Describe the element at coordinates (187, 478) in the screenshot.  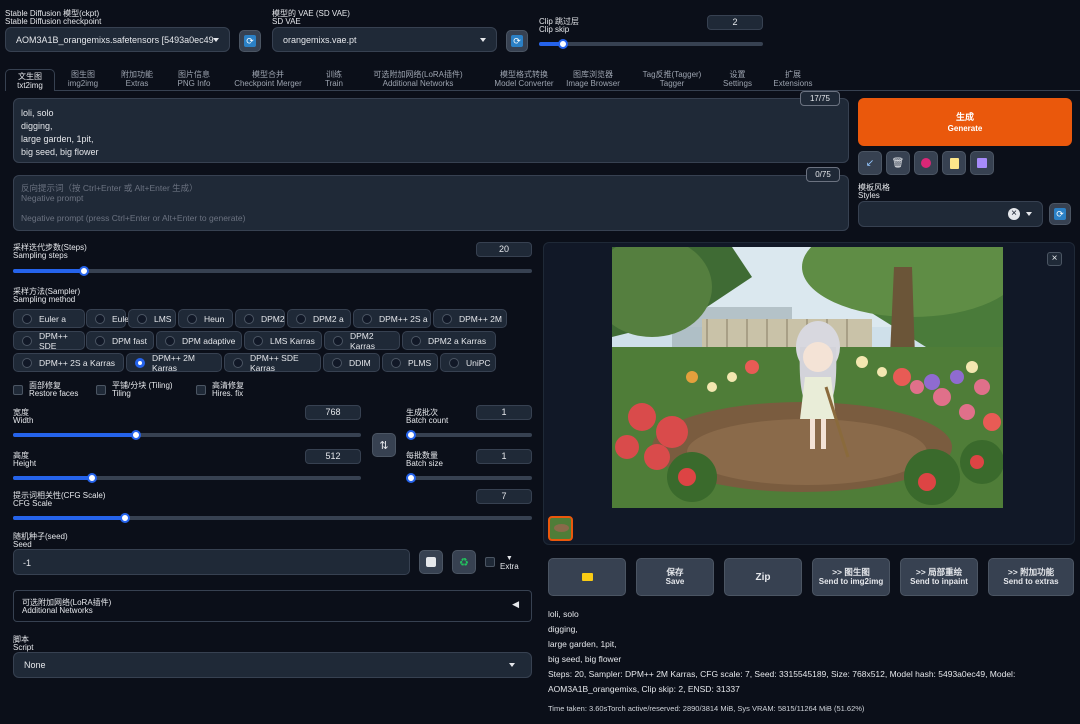
I see `height-slider` at that location.